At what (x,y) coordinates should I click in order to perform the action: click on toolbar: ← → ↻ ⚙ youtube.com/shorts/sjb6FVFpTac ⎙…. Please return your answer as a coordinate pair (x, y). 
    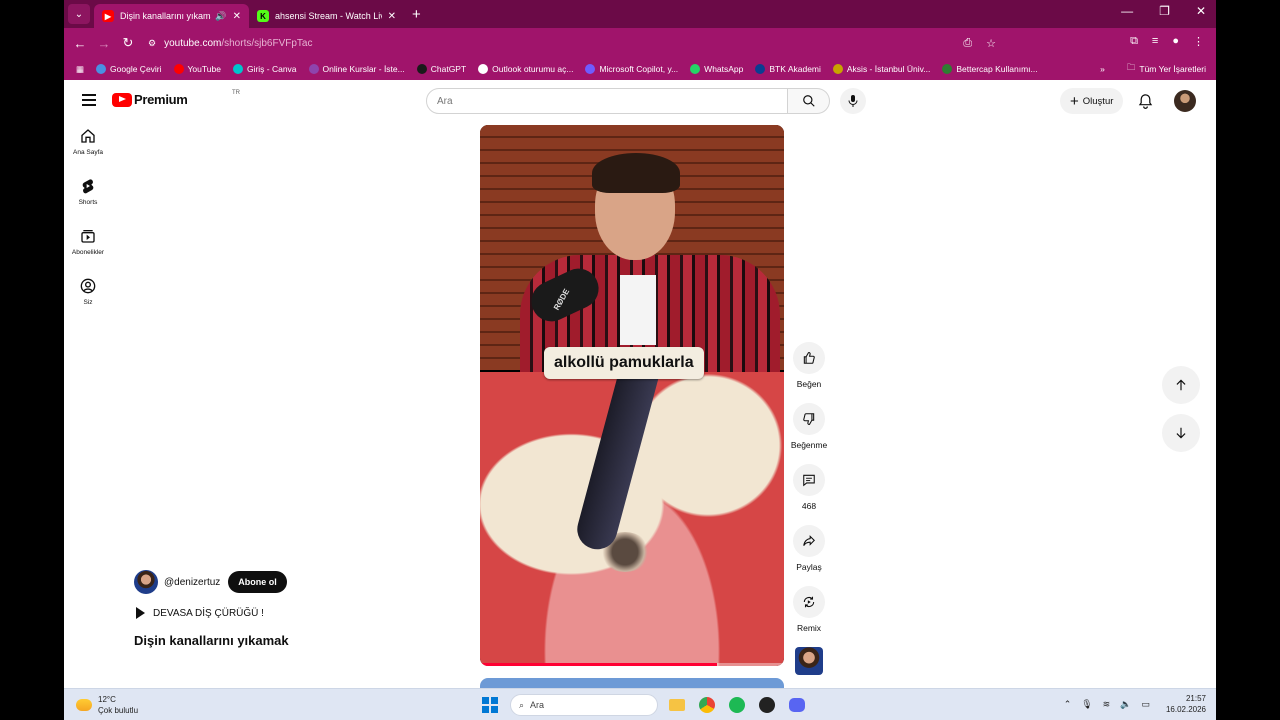
    Looking at the image, I should click on (640, 43).